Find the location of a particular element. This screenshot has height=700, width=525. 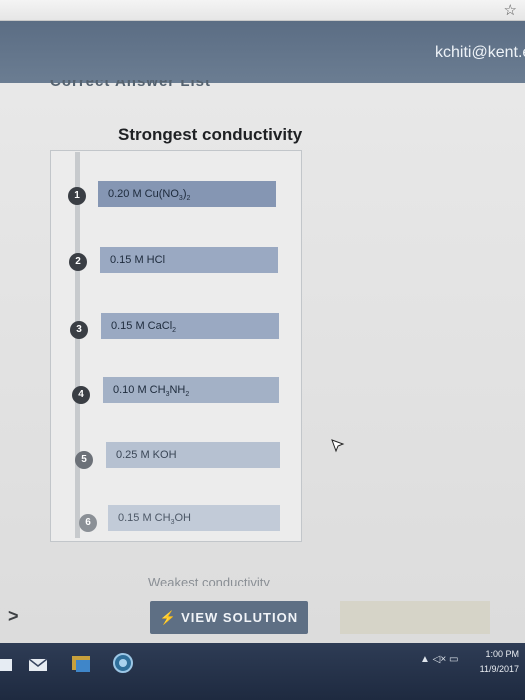

item-text: 0.10 M CH is located at coordinates (139, 390).